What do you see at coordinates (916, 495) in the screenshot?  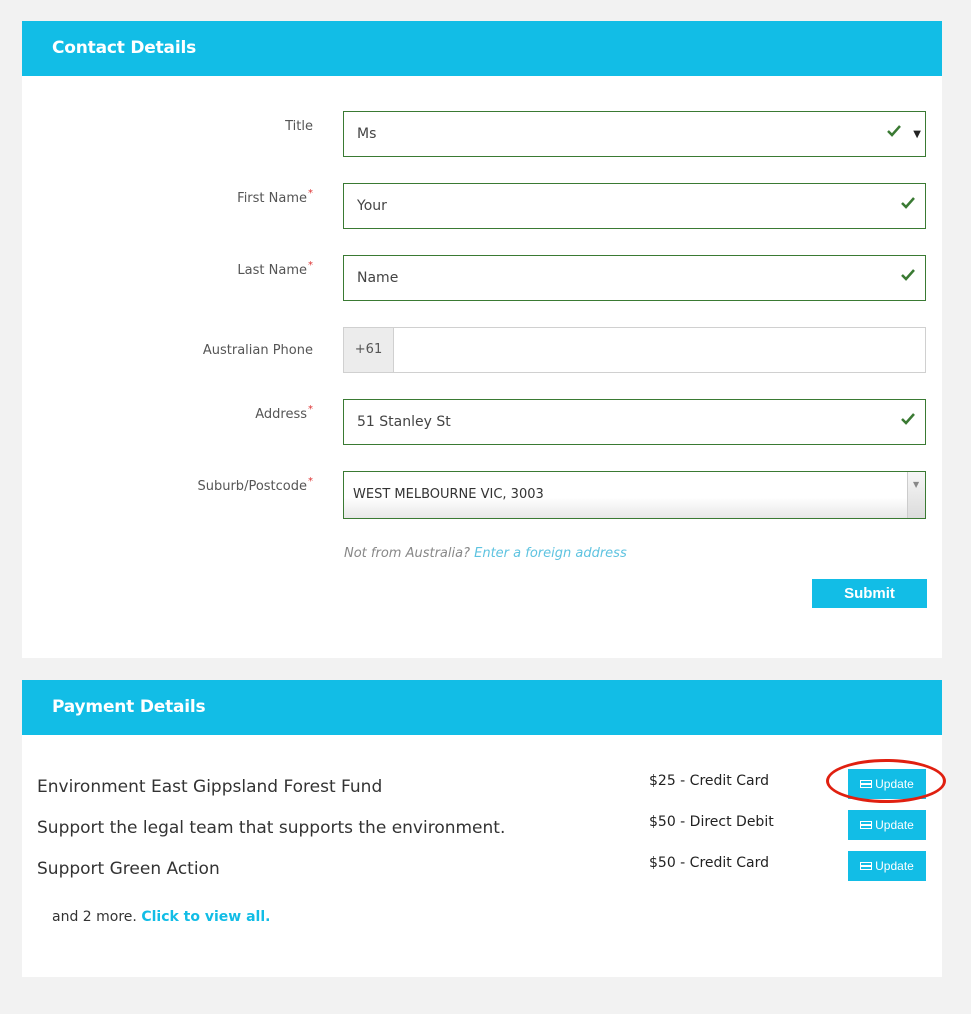 I see `suburb-dropdown-toggle: ▼` at bounding box center [916, 495].